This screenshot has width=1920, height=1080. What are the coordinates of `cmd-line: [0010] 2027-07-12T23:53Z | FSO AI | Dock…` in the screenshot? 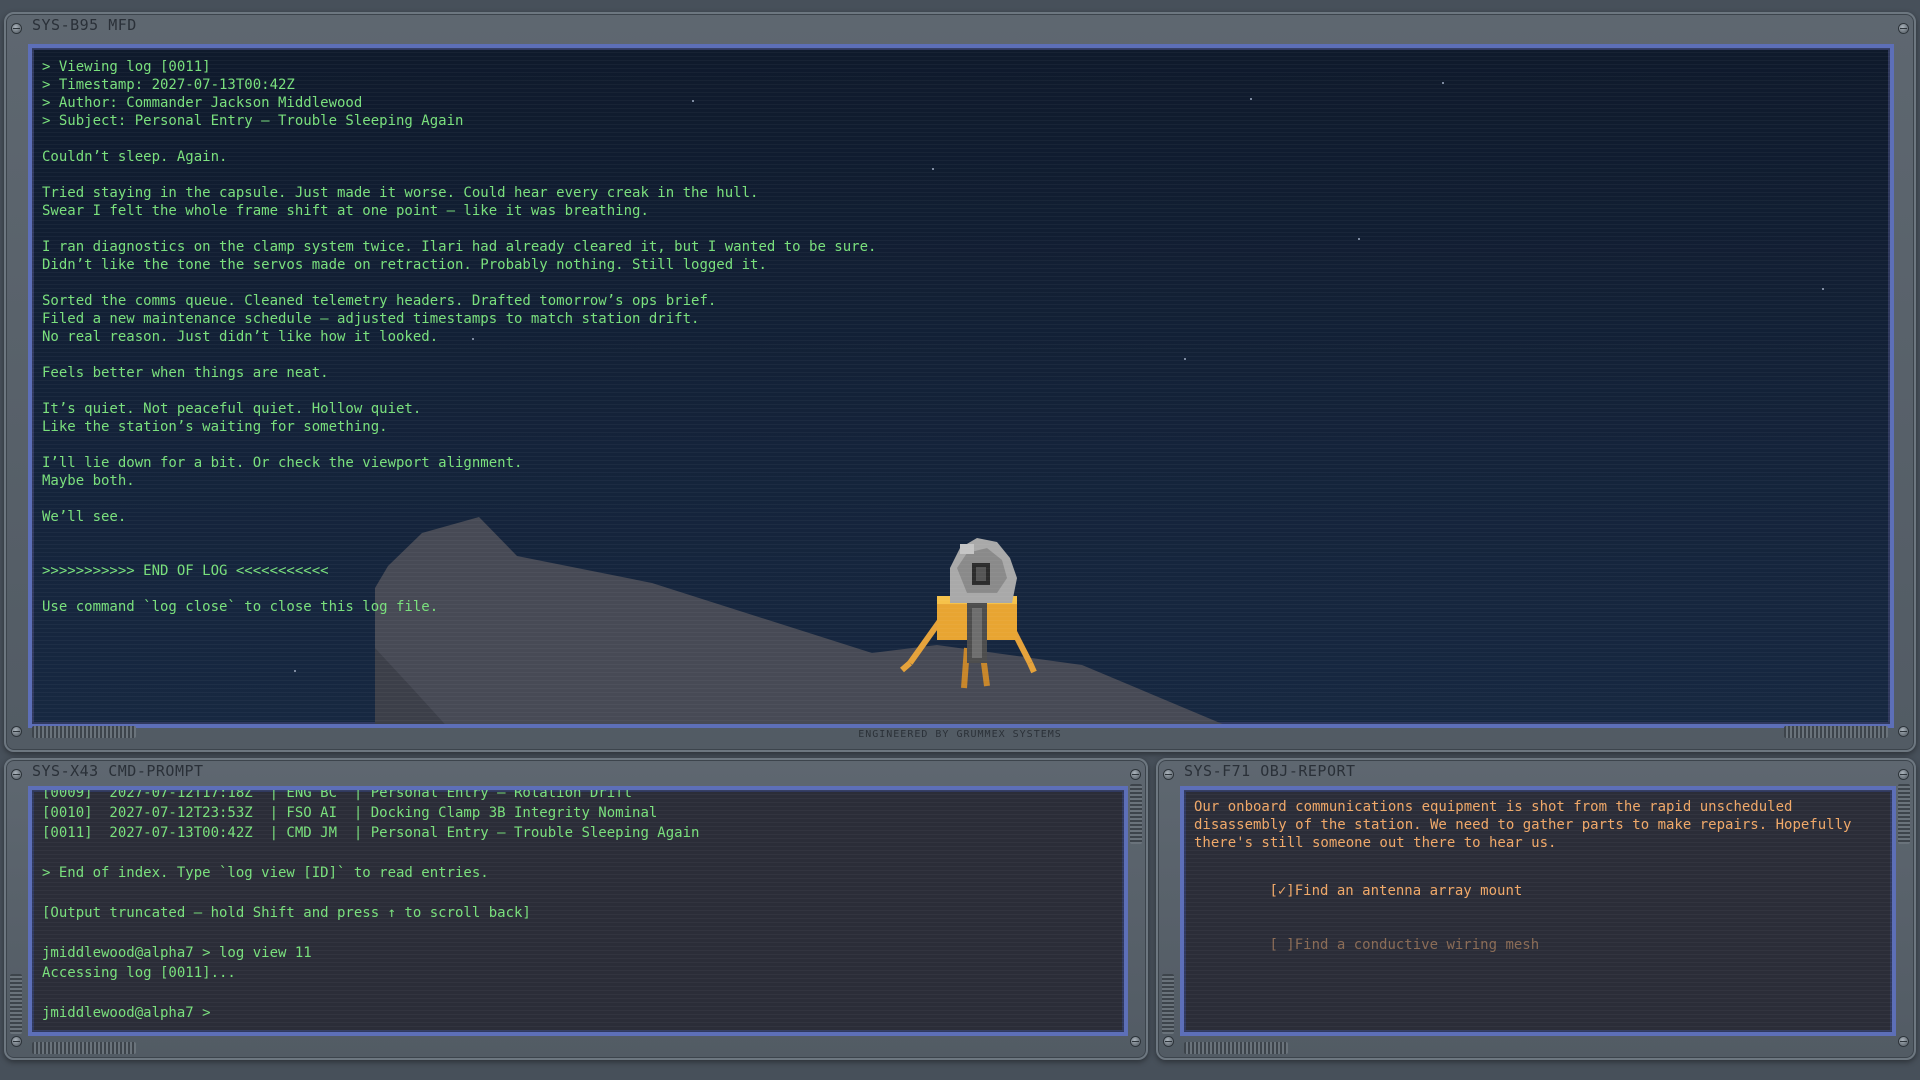 It's located at (350, 813).